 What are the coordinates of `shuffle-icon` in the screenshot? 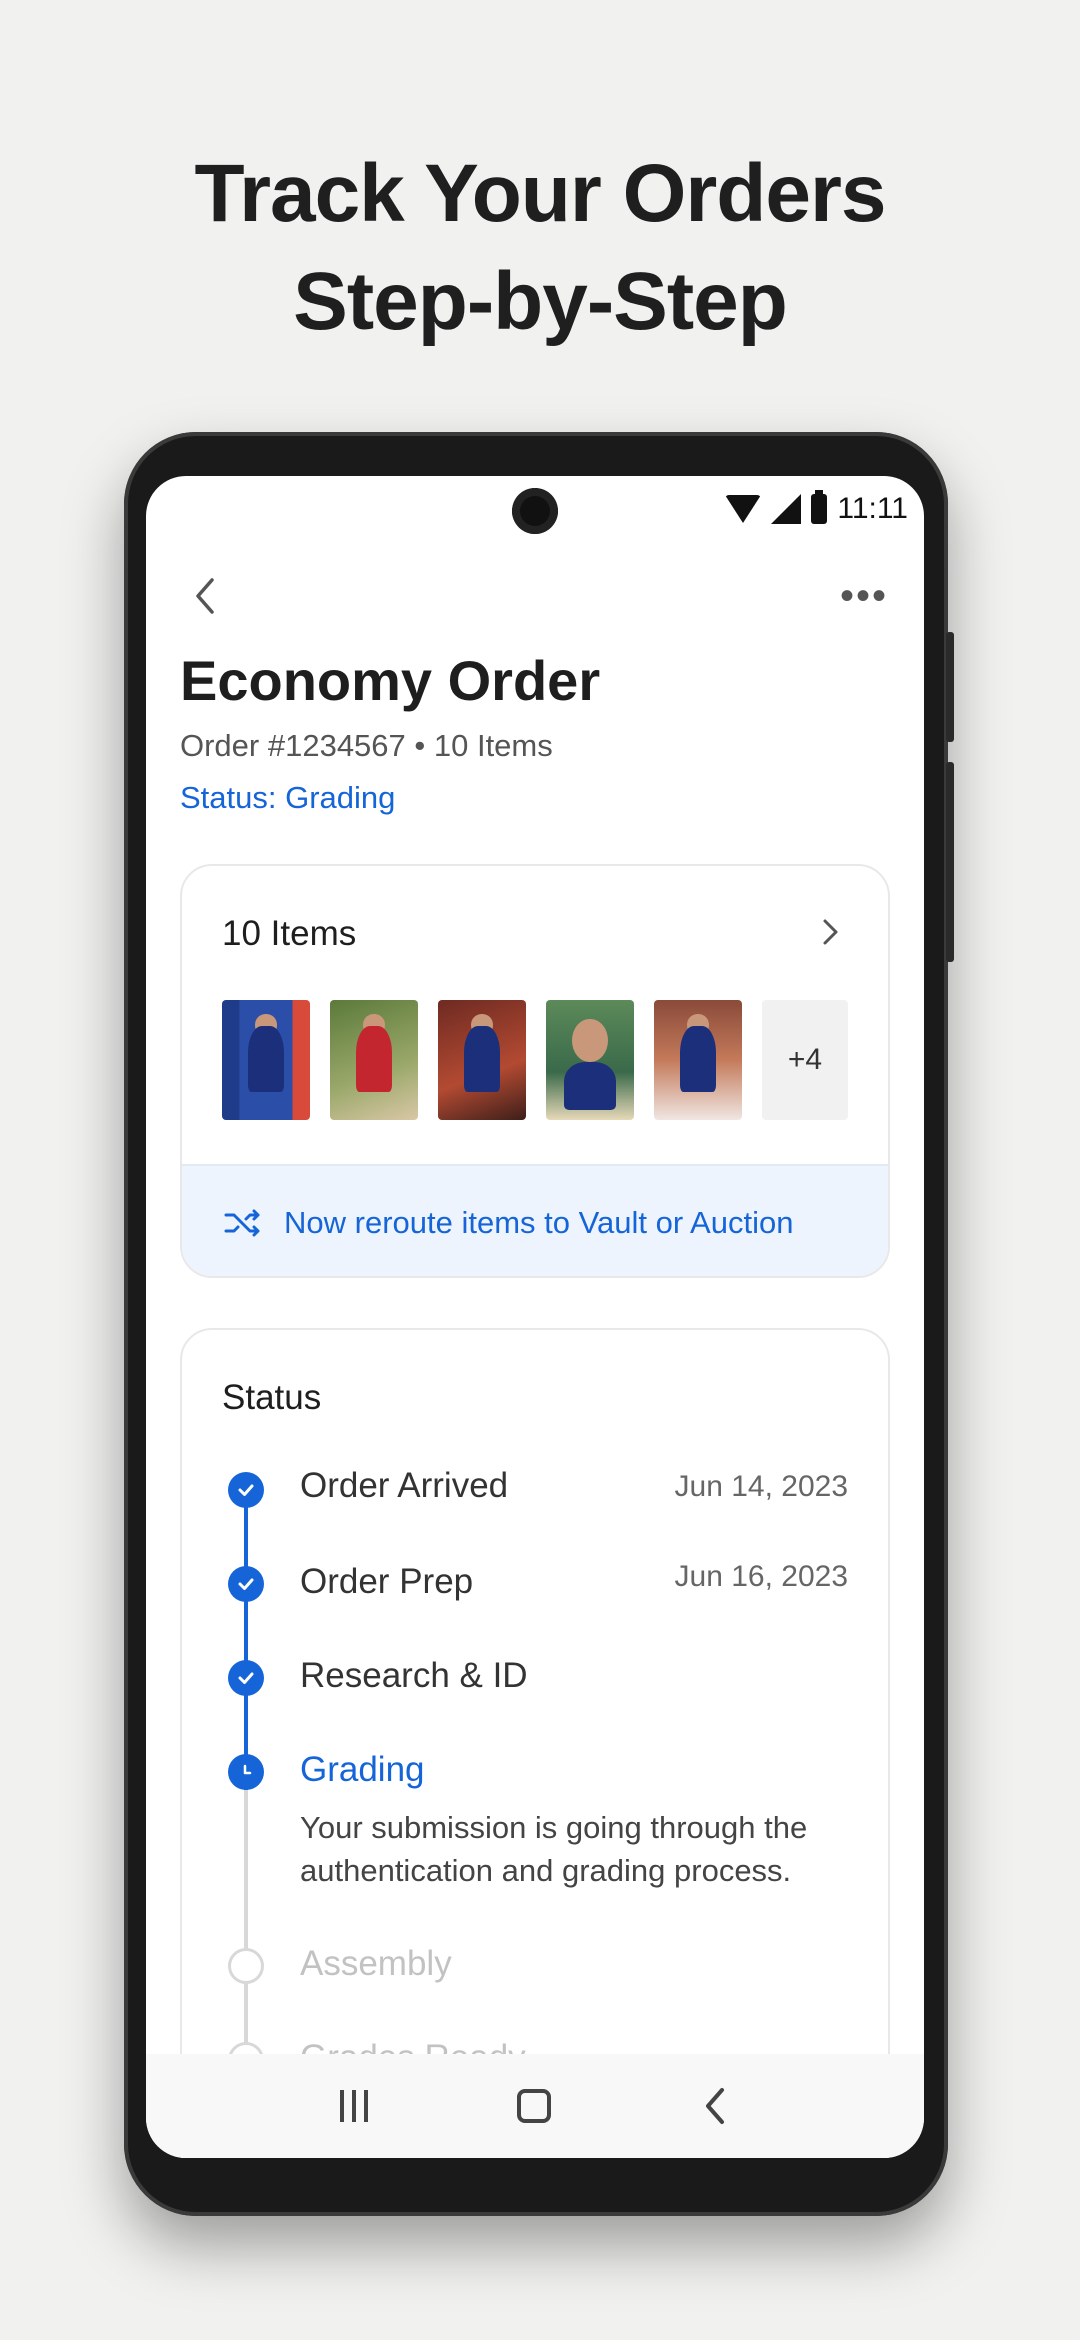 It's located at (242, 1223).